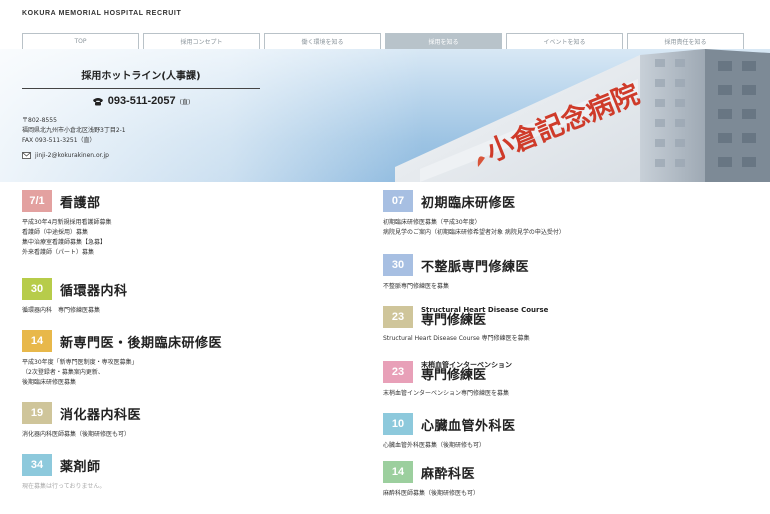 The height and width of the screenshot is (514, 770). I want to click on date-badge: 7/1, so click(37, 201).